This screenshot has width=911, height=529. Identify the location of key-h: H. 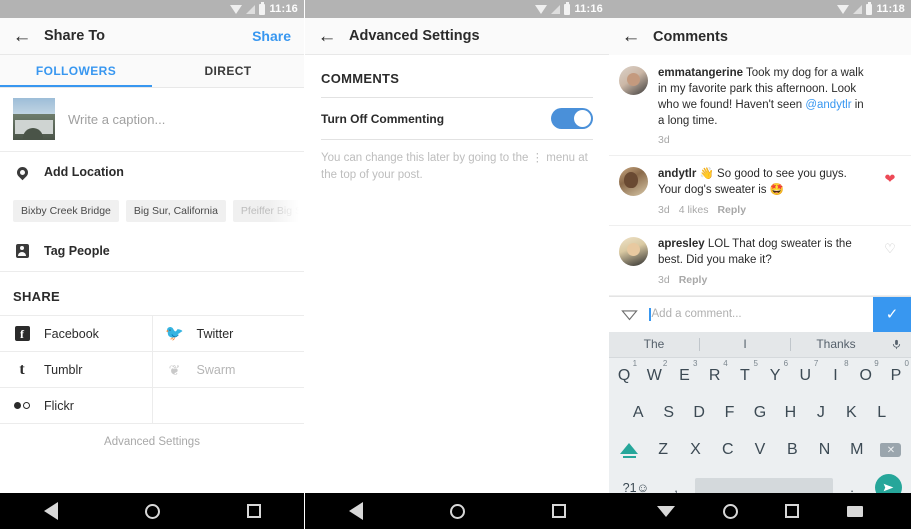
(790, 413).